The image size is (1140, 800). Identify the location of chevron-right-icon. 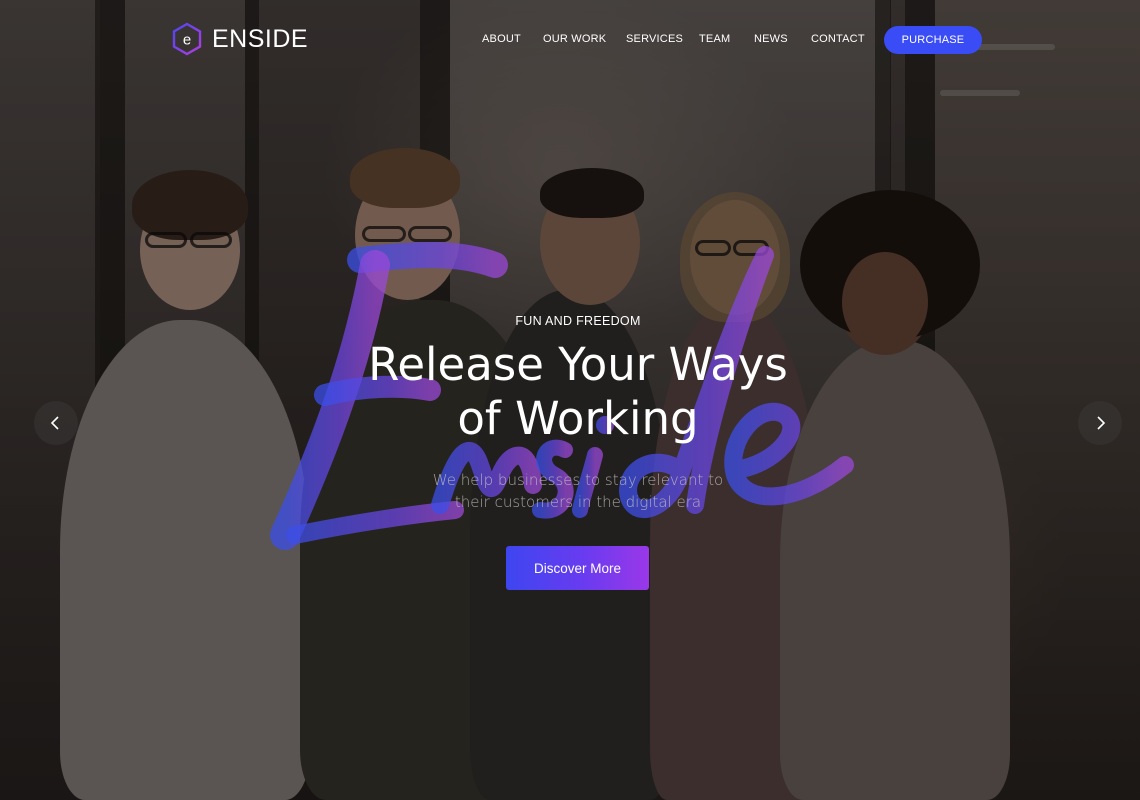
(1101, 423).